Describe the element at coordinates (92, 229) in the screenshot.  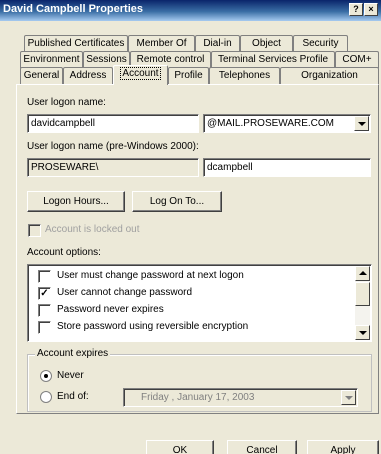
I see `locked-out-label: Account is locked out` at that location.